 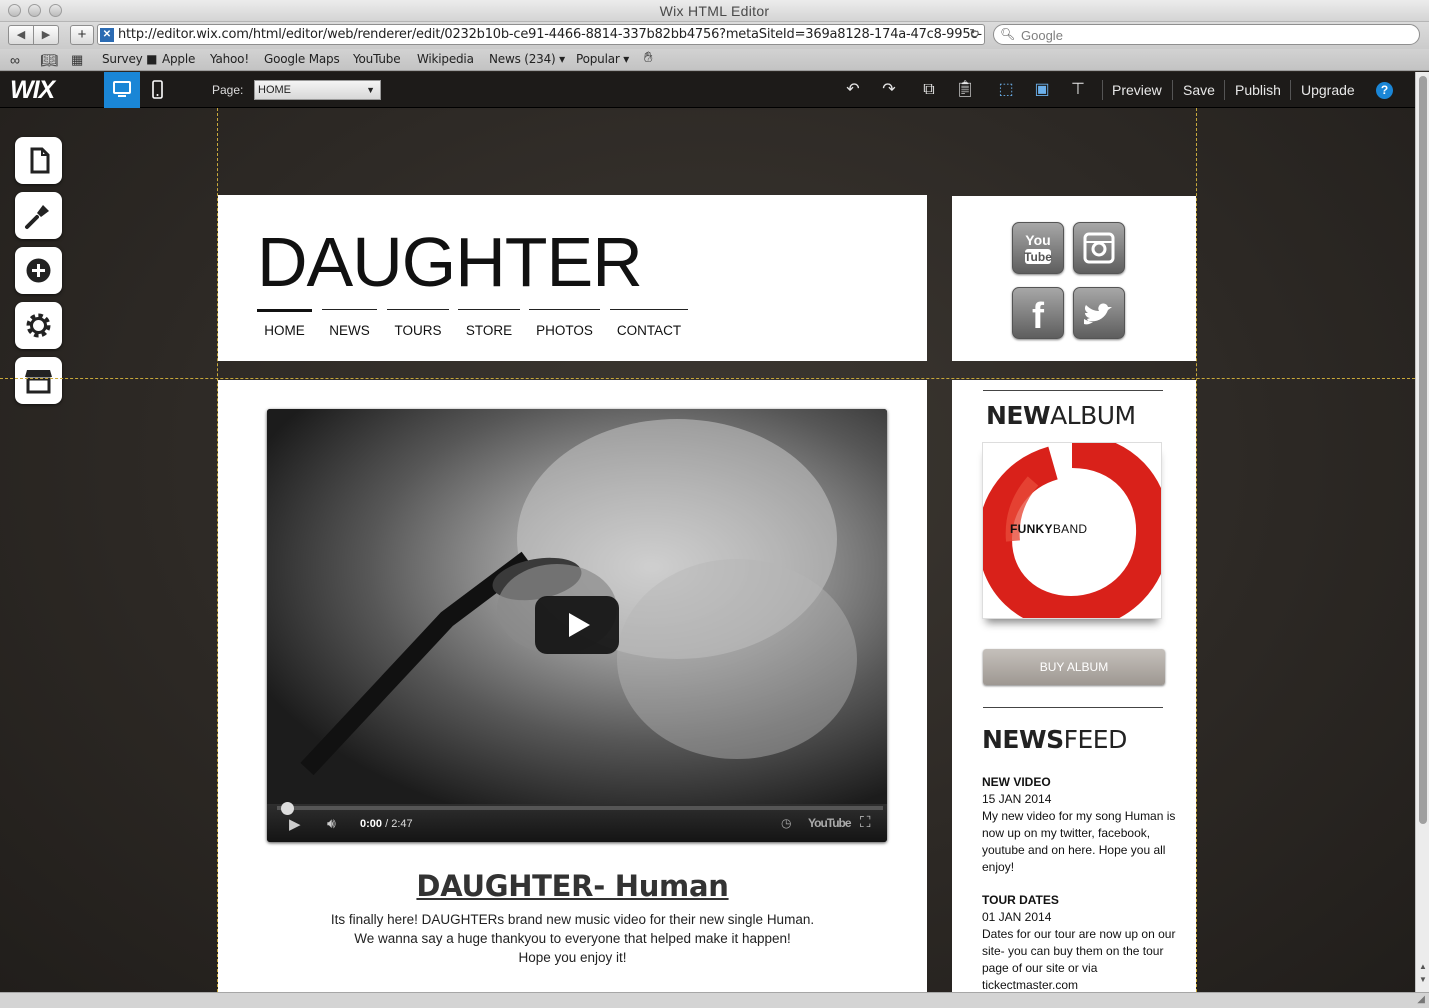 I want to click on bookmark-survey: Survey ■, so click(x=130, y=59).